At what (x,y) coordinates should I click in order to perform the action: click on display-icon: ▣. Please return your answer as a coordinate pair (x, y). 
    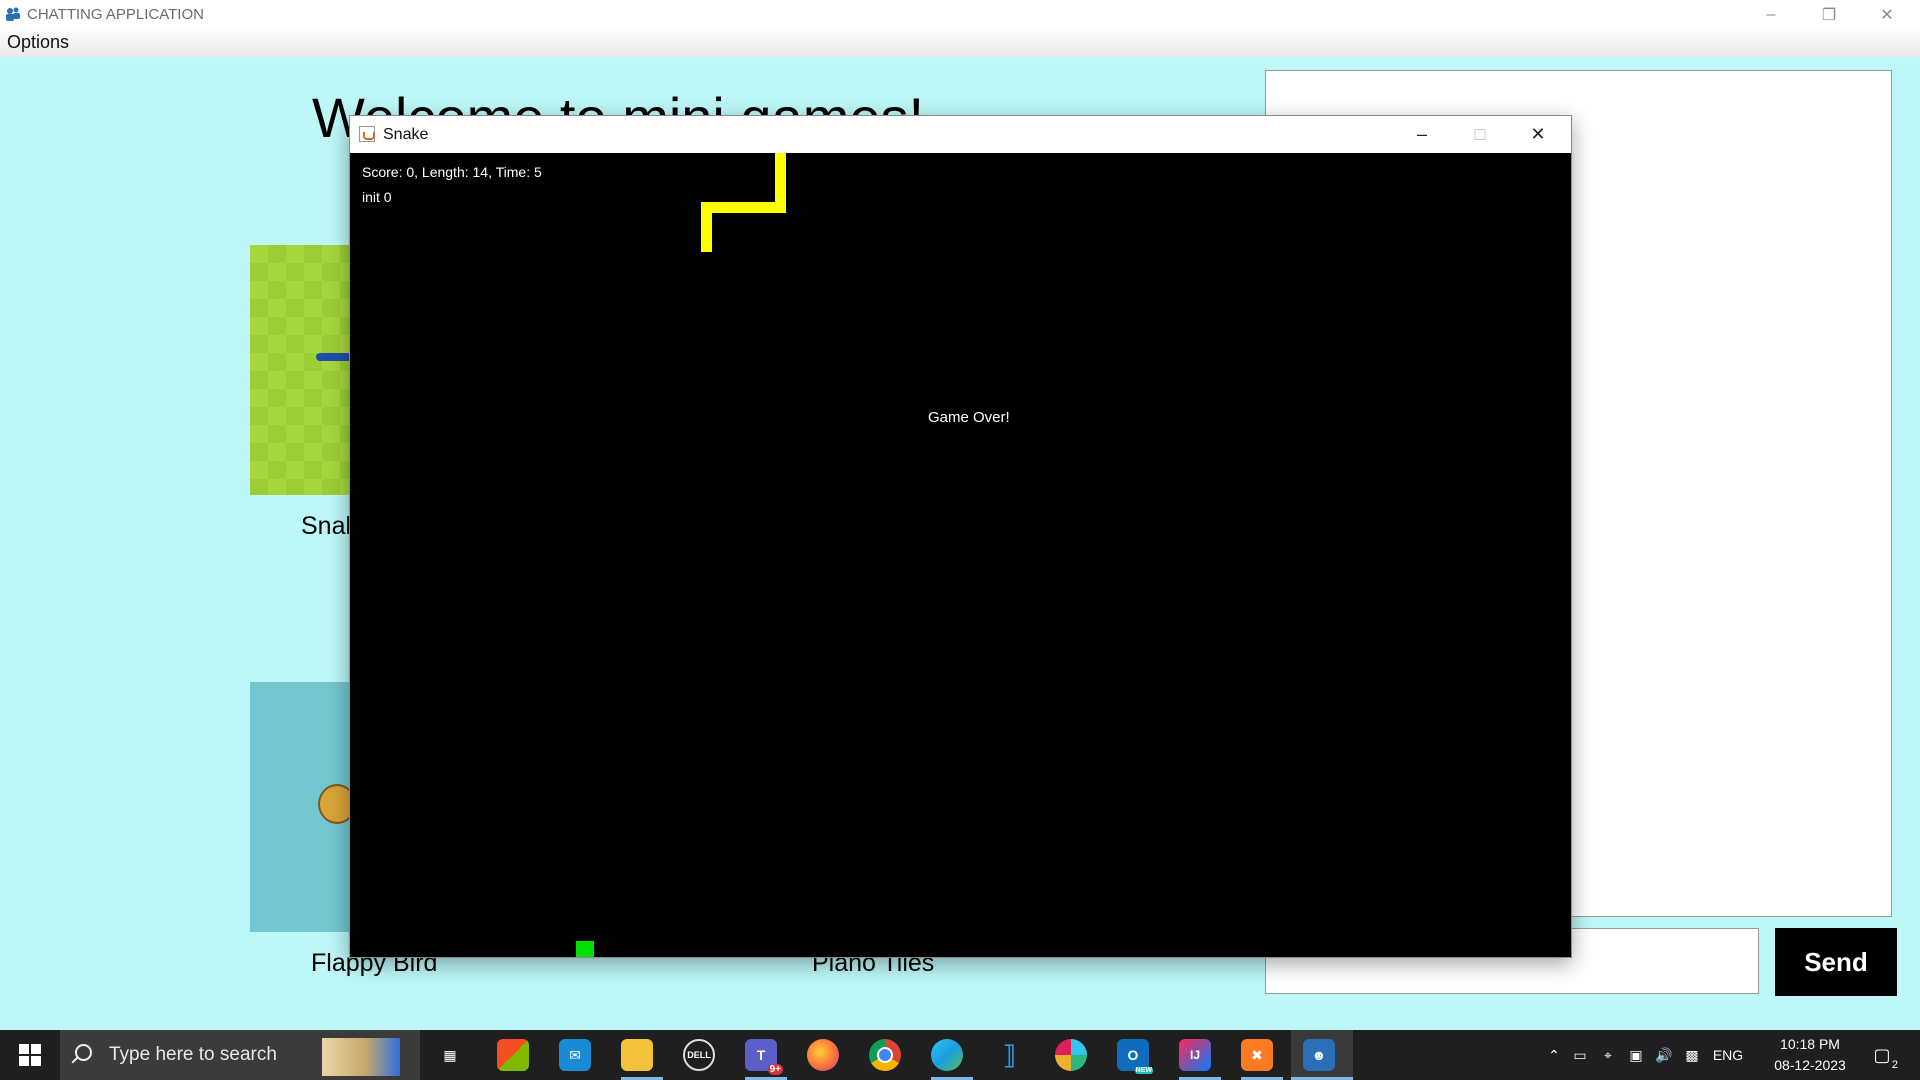
    Looking at the image, I should click on (1636, 1055).